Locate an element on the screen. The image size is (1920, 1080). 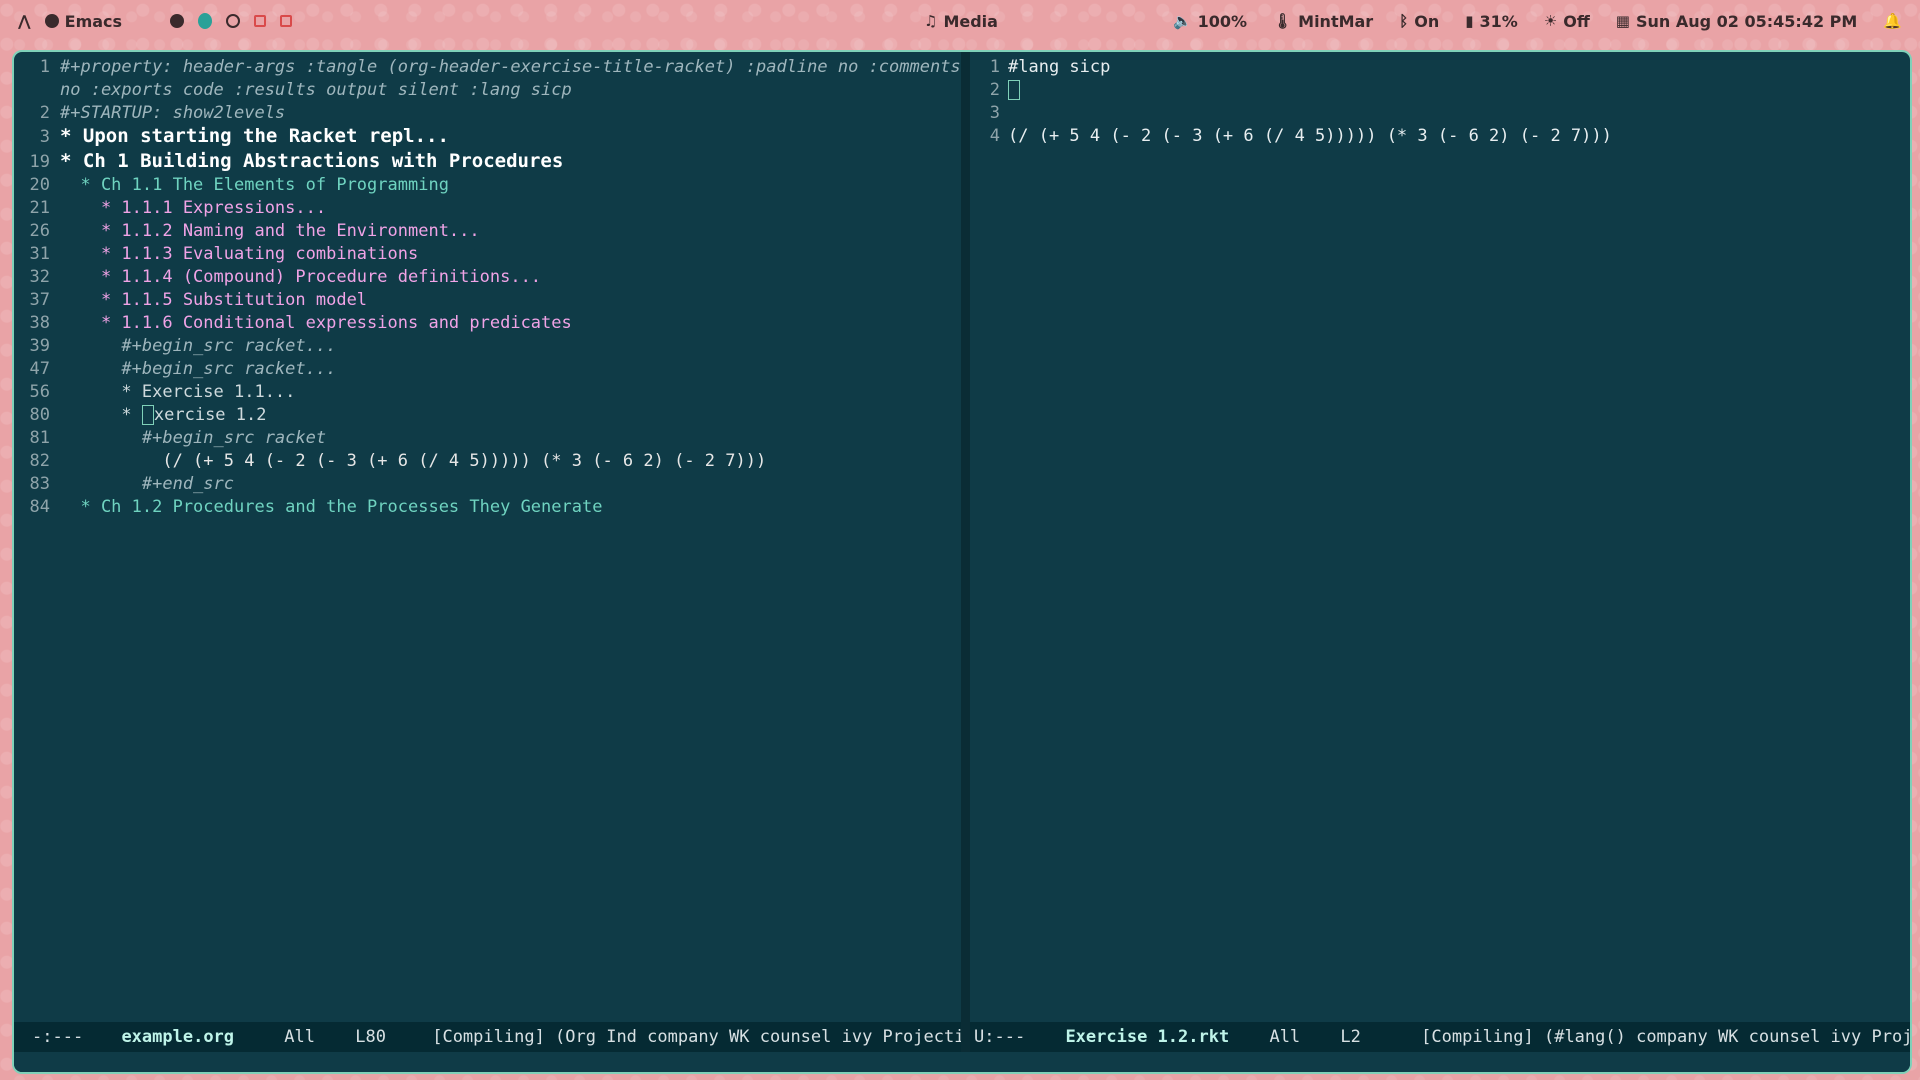
battery-icon: ▮ is located at coordinates (1469, 21).